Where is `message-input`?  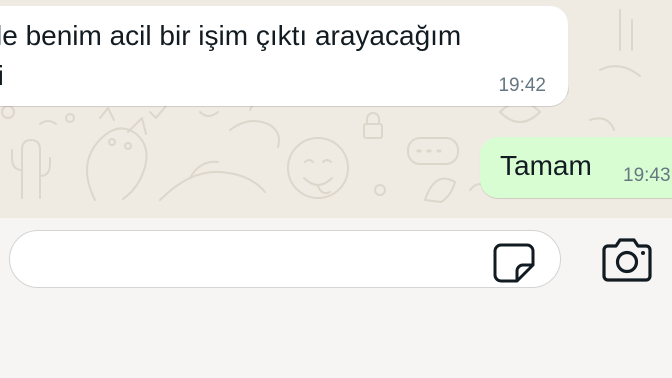
message-input is located at coordinates (285, 259).